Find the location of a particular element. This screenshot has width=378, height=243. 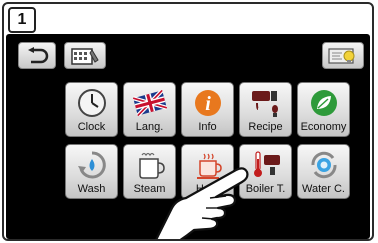

svg-text: i is located at coordinates (208, 104).